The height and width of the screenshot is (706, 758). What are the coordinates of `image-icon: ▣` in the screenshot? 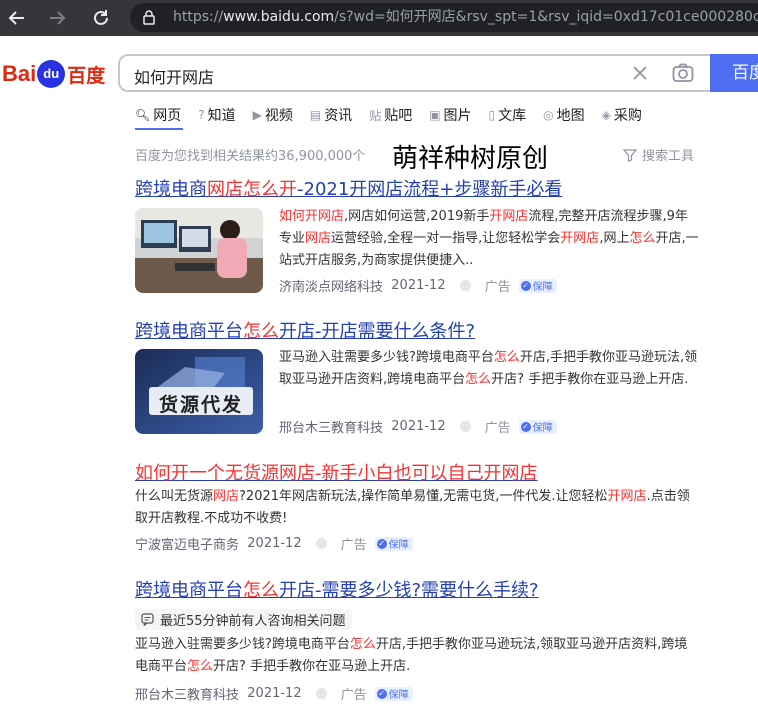 It's located at (435, 115).